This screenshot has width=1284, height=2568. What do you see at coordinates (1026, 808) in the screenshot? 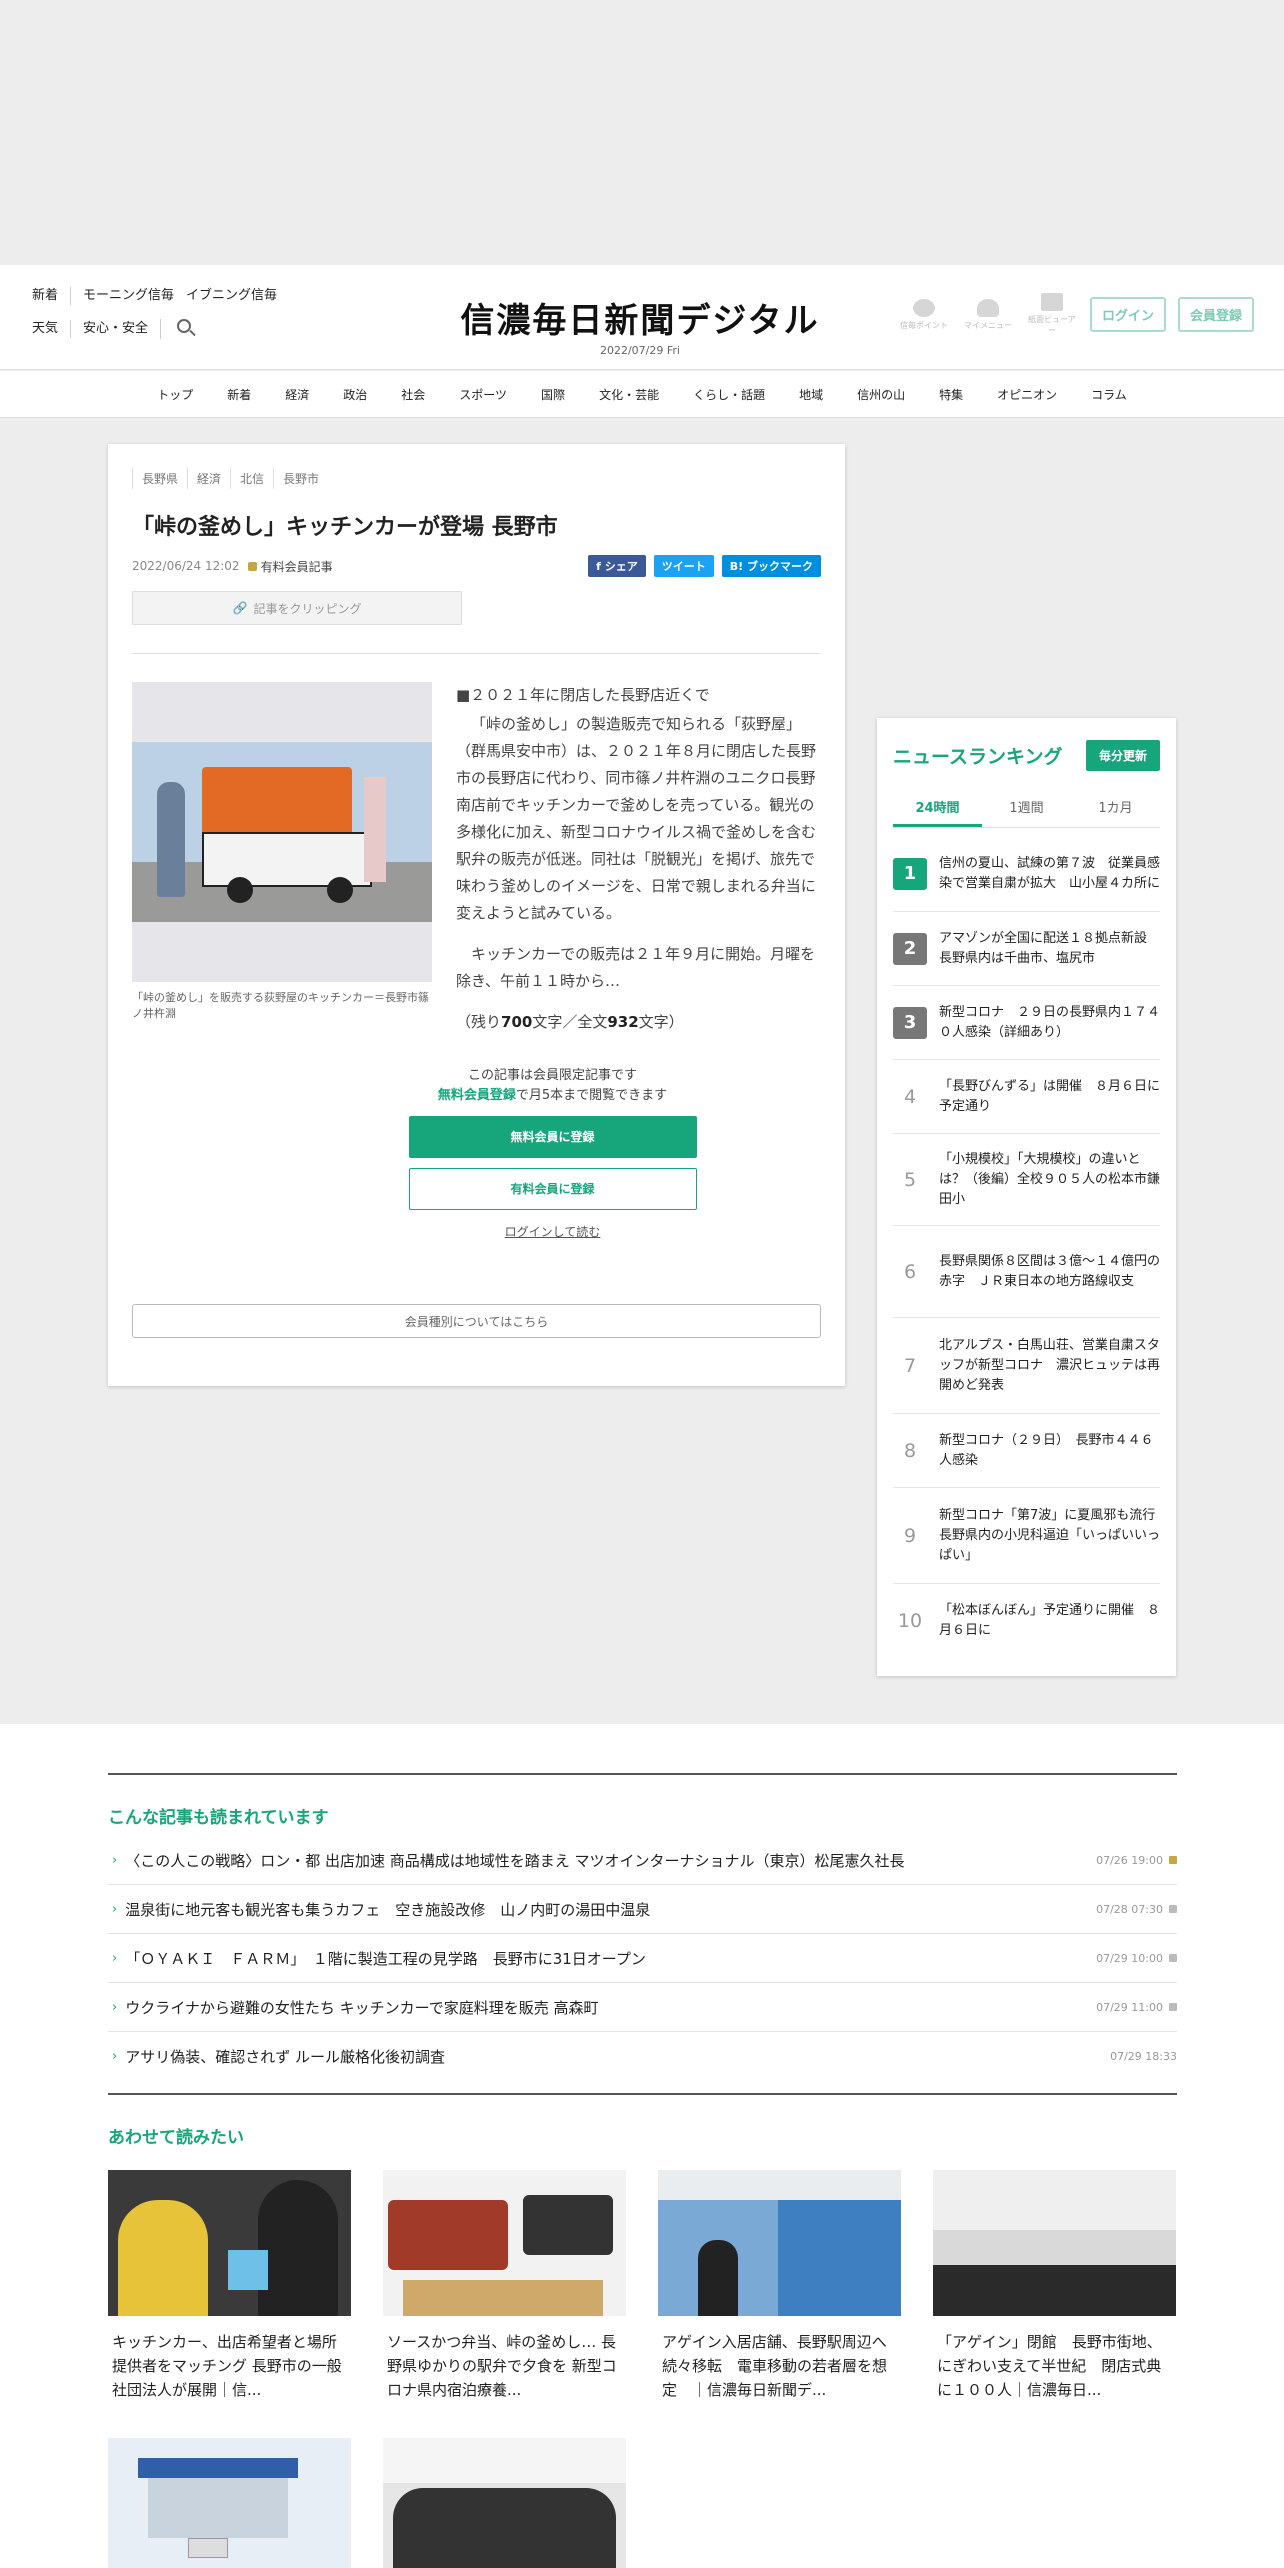
I see `tab-1week: 1週間` at bounding box center [1026, 808].